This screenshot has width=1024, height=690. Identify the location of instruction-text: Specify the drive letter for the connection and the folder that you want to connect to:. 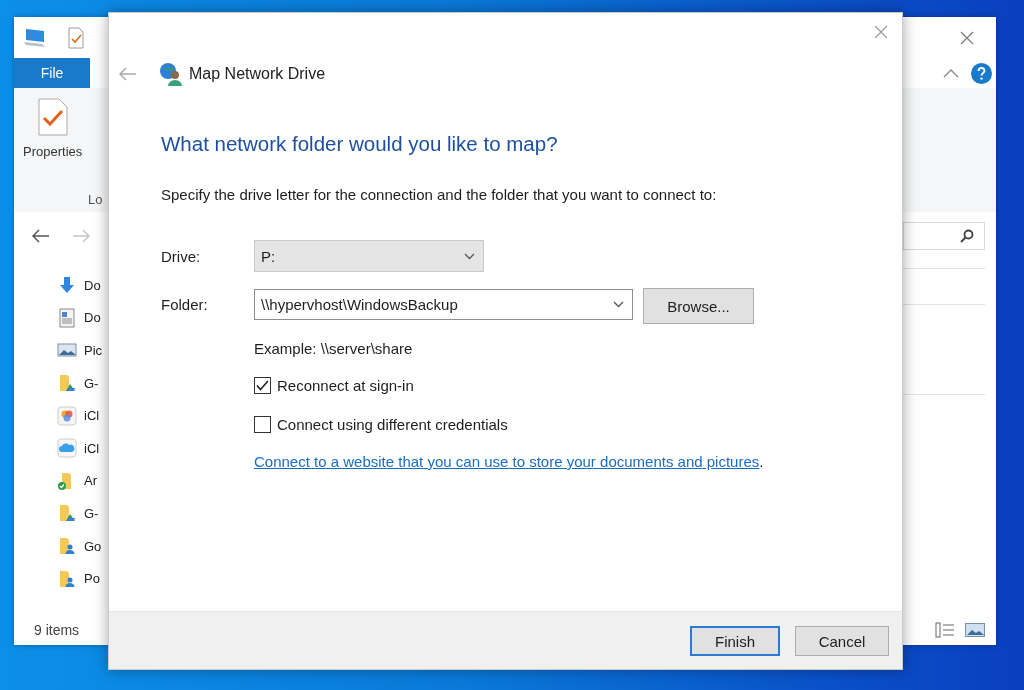
(439, 195).